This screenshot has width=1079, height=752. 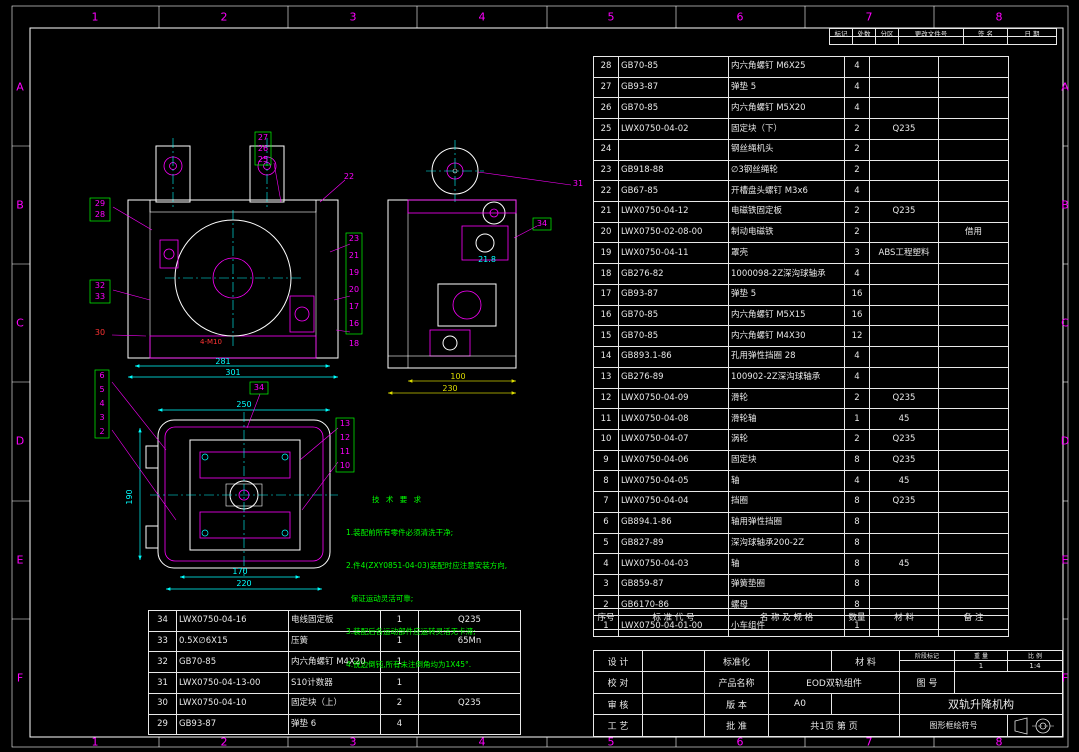 What do you see at coordinates (606, 619) in the screenshot?
I see `bom-header-cell: 序号` at bounding box center [606, 619].